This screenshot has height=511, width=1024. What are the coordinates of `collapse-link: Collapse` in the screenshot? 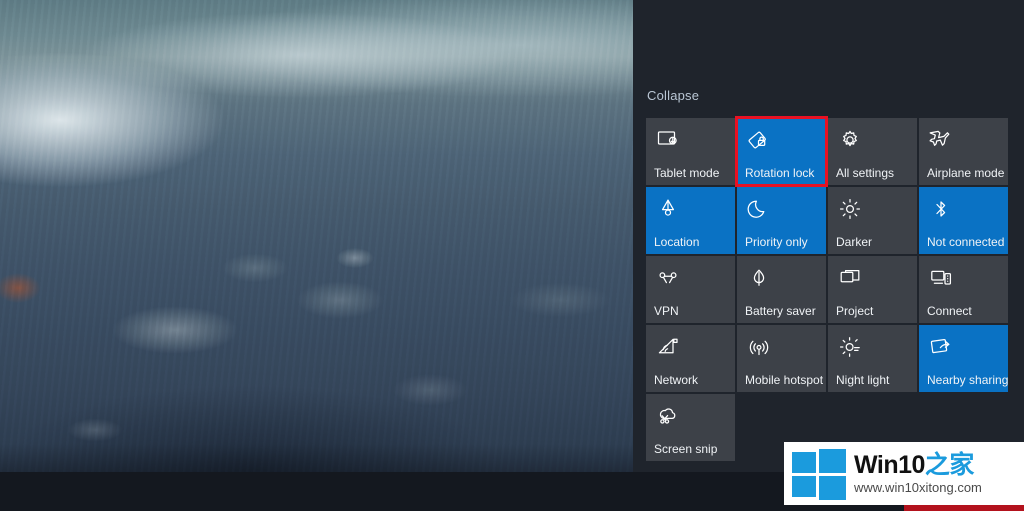 It's located at (673, 95).